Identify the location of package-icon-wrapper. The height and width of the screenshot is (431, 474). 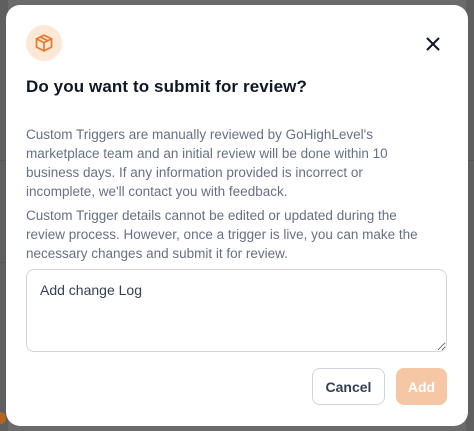
(44, 43).